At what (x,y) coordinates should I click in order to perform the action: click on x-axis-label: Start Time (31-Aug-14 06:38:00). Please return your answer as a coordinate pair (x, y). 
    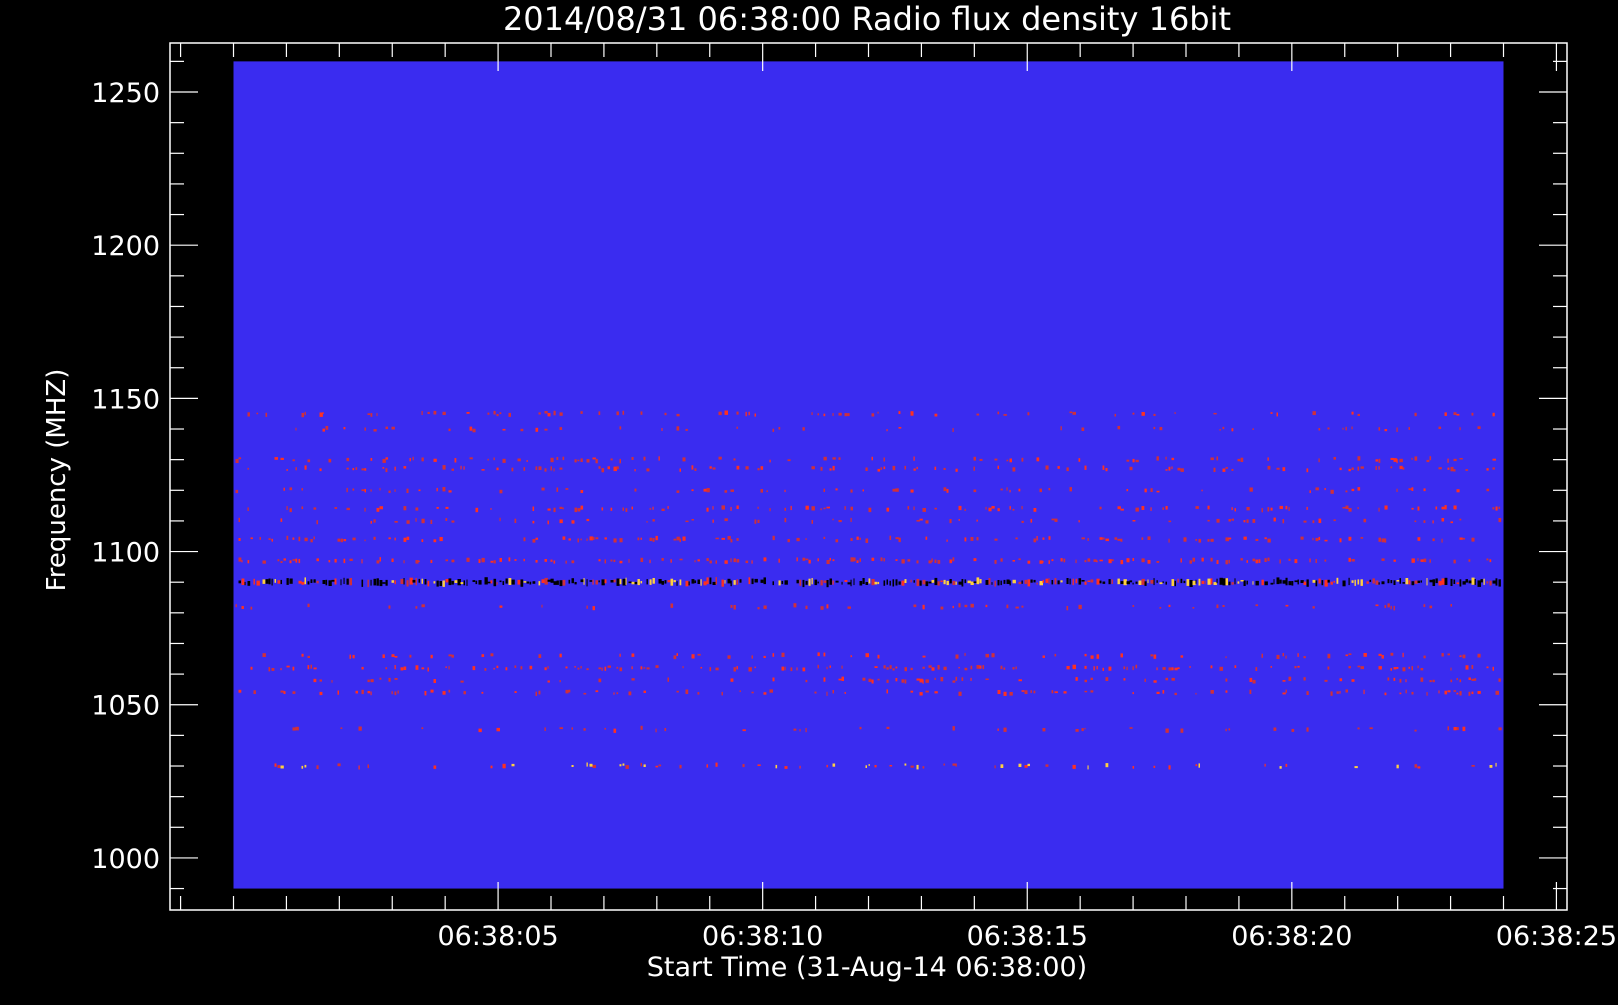
    Looking at the image, I should click on (867, 967).